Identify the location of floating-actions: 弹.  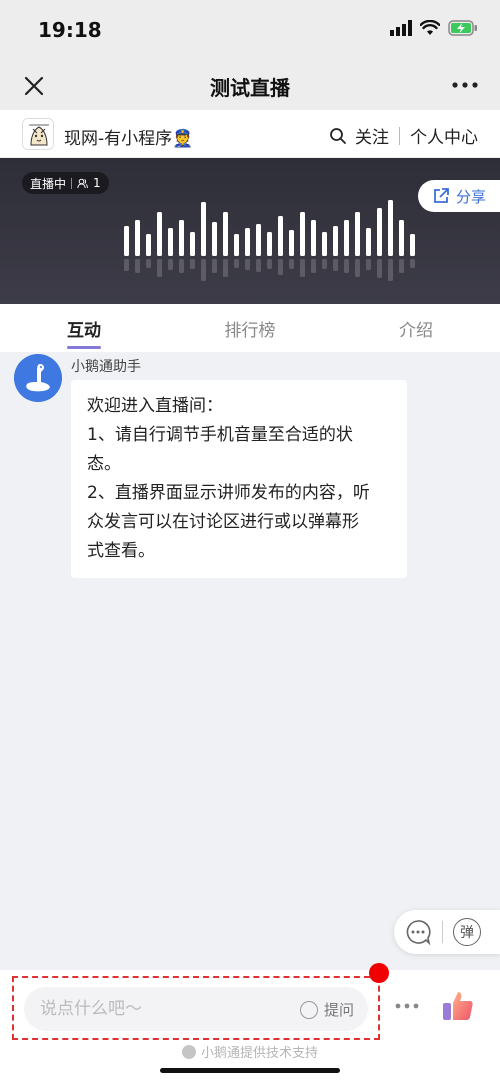
(447, 932).